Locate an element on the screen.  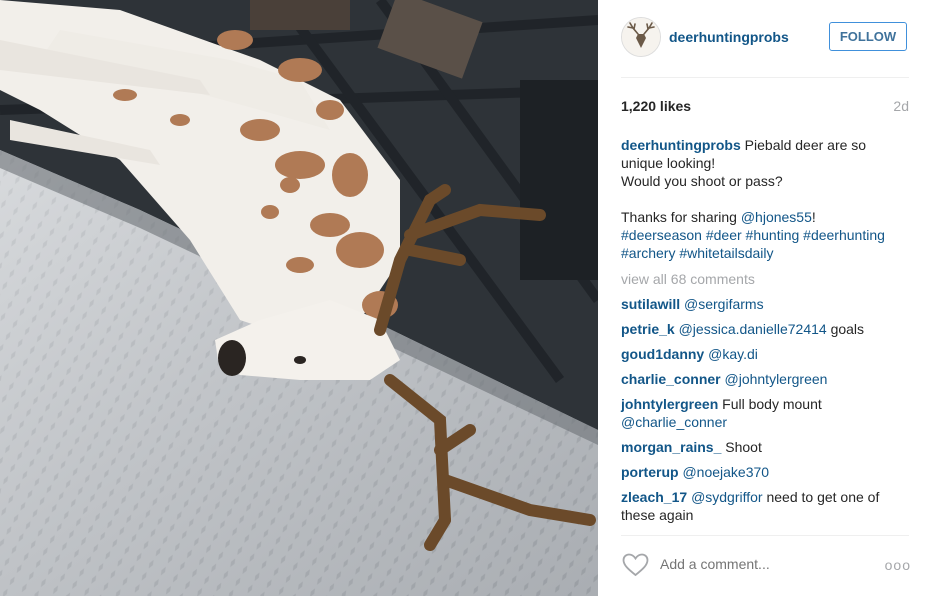
comment: goud1danny @kay.di is located at coordinates (766, 354).